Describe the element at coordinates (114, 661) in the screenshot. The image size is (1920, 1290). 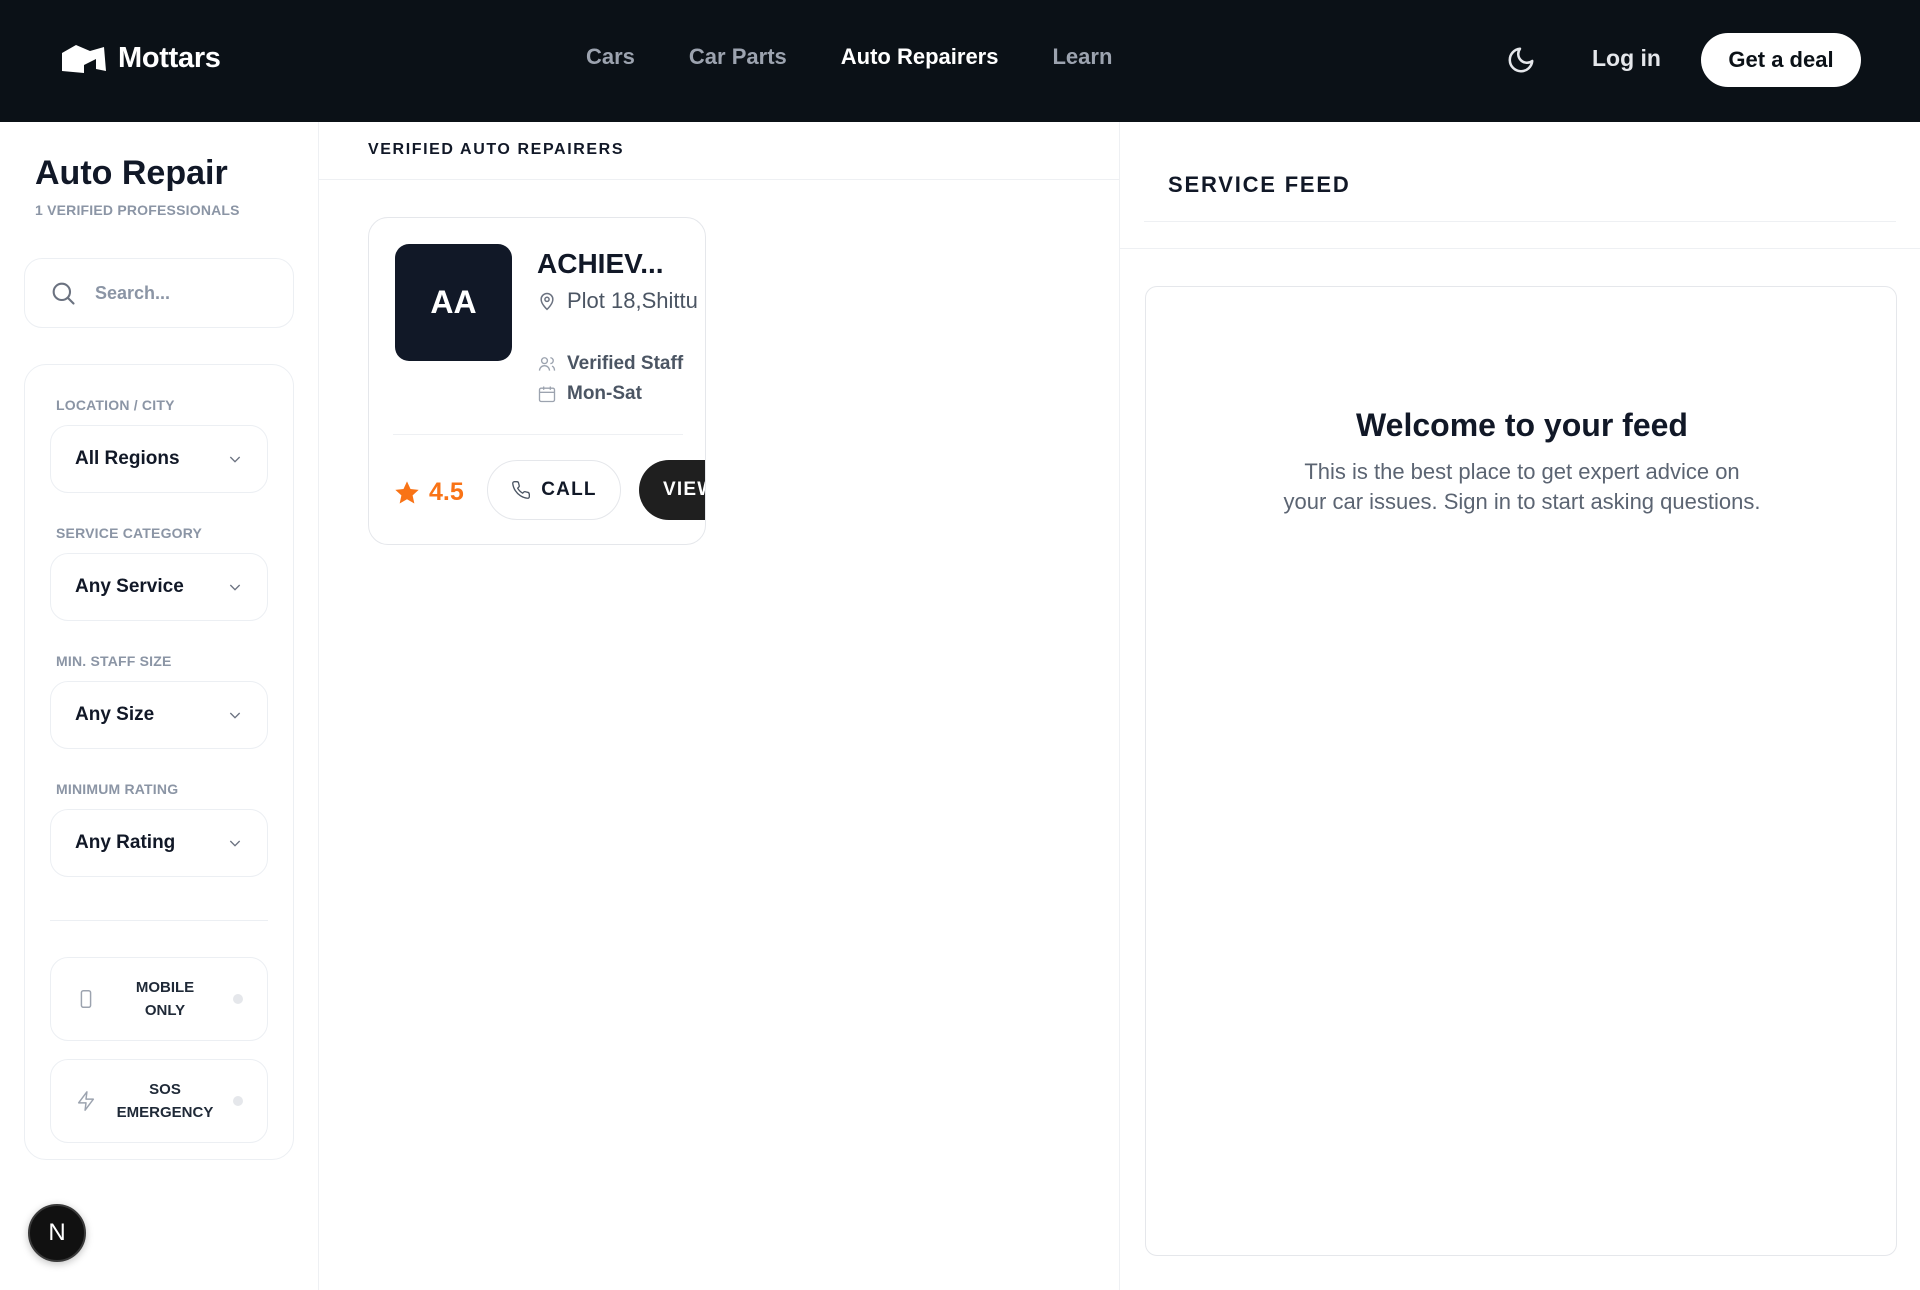
I see `staff-size-filter-label: MIN. STAFF SIZE` at that location.